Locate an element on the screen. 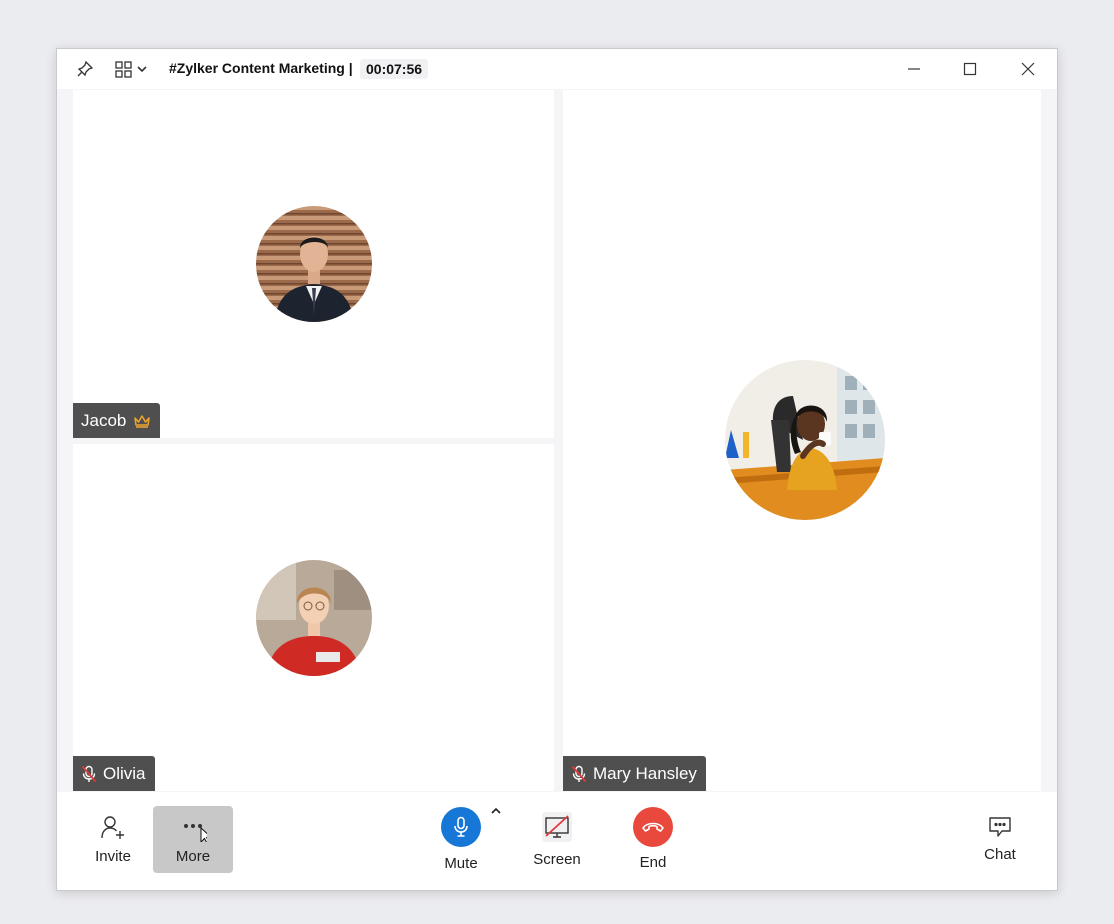 The width and height of the screenshot is (1114, 924). participant-name: Olivia is located at coordinates (124, 773).